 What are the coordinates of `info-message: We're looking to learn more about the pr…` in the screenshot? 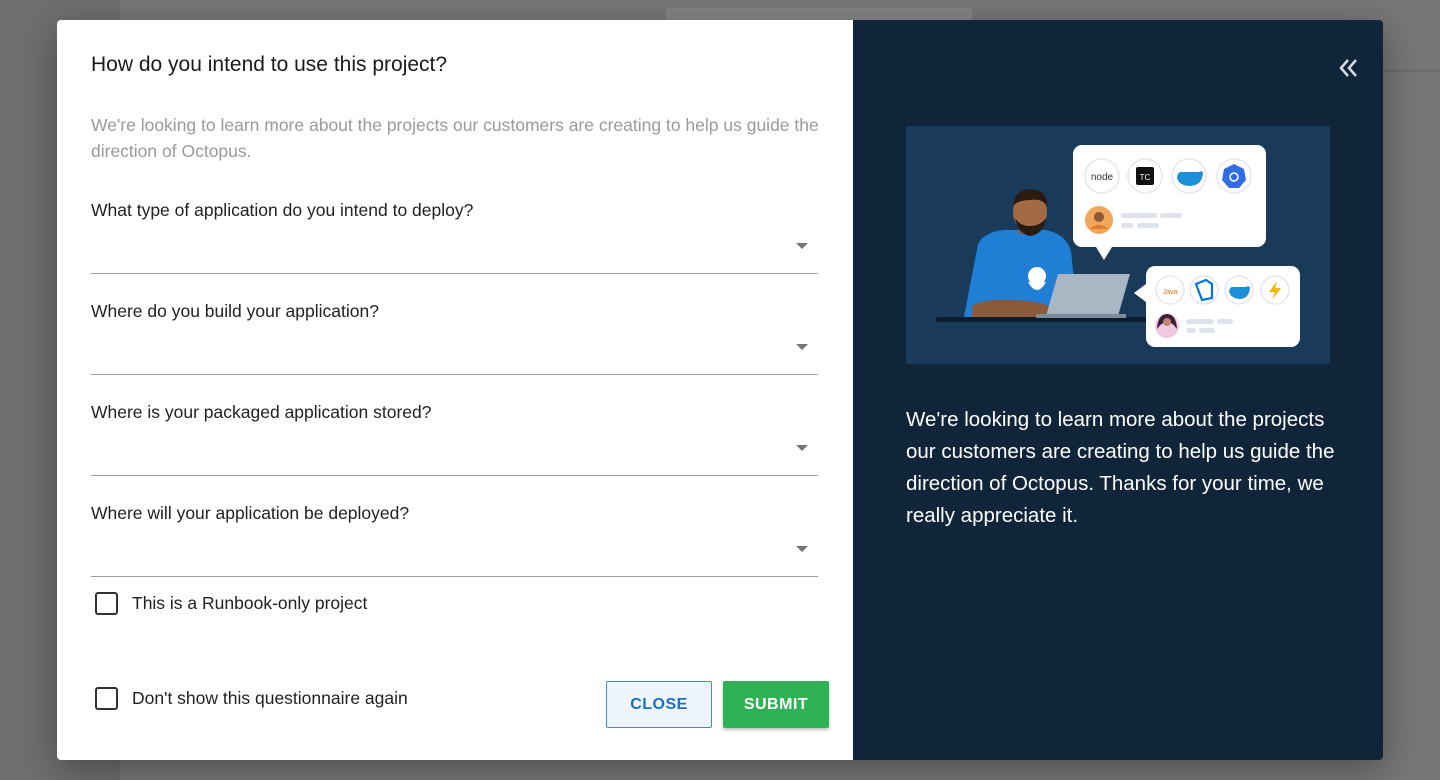 It's located at (1120, 467).